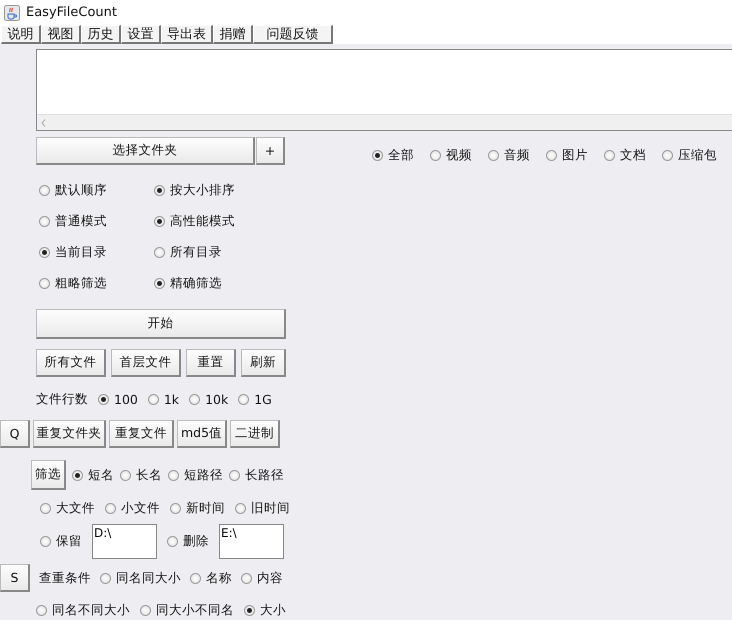  What do you see at coordinates (633, 155) in the screenshot?
I see `radio-label: 文档` at bounding box center [633, 155].